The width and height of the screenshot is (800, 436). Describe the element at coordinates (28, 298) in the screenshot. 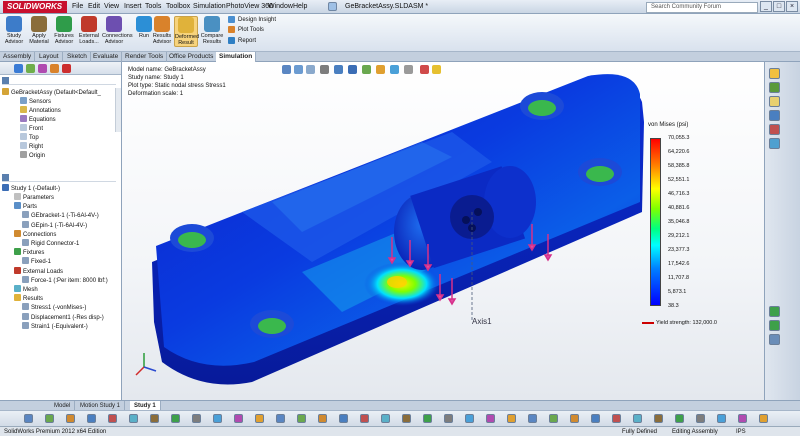

I see `study-item-results: Results` at that location.